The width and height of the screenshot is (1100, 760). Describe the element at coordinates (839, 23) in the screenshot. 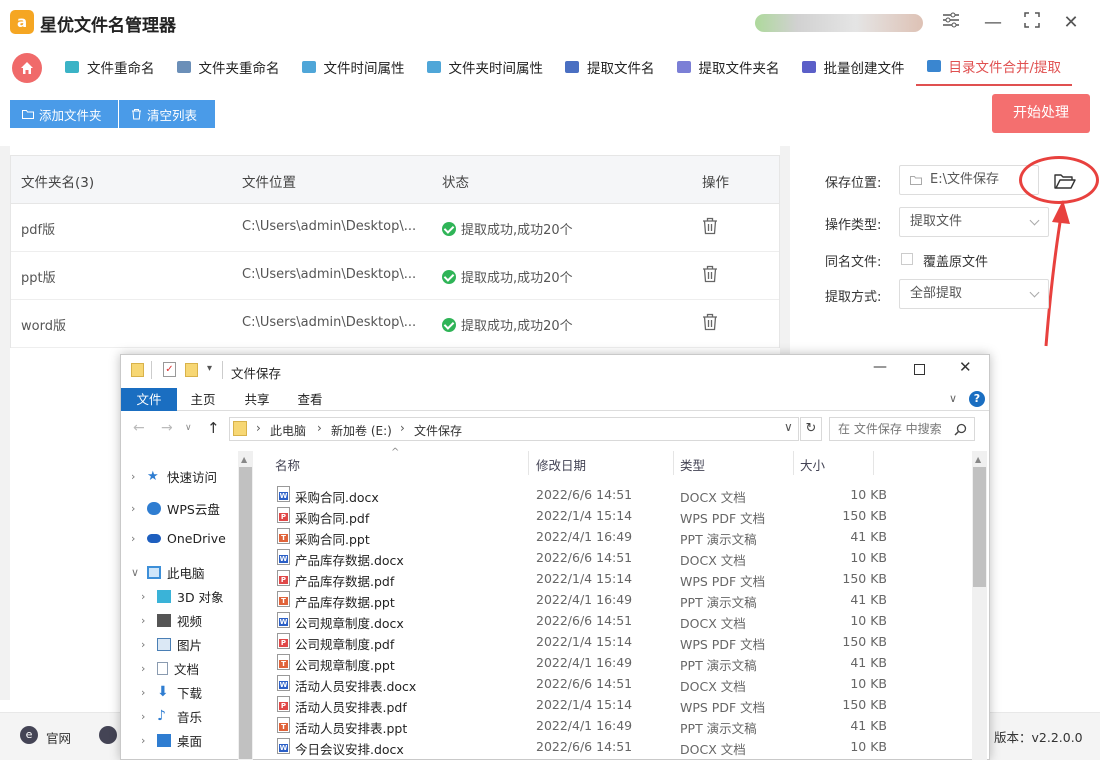

I see `user-account-blurred` at that location.